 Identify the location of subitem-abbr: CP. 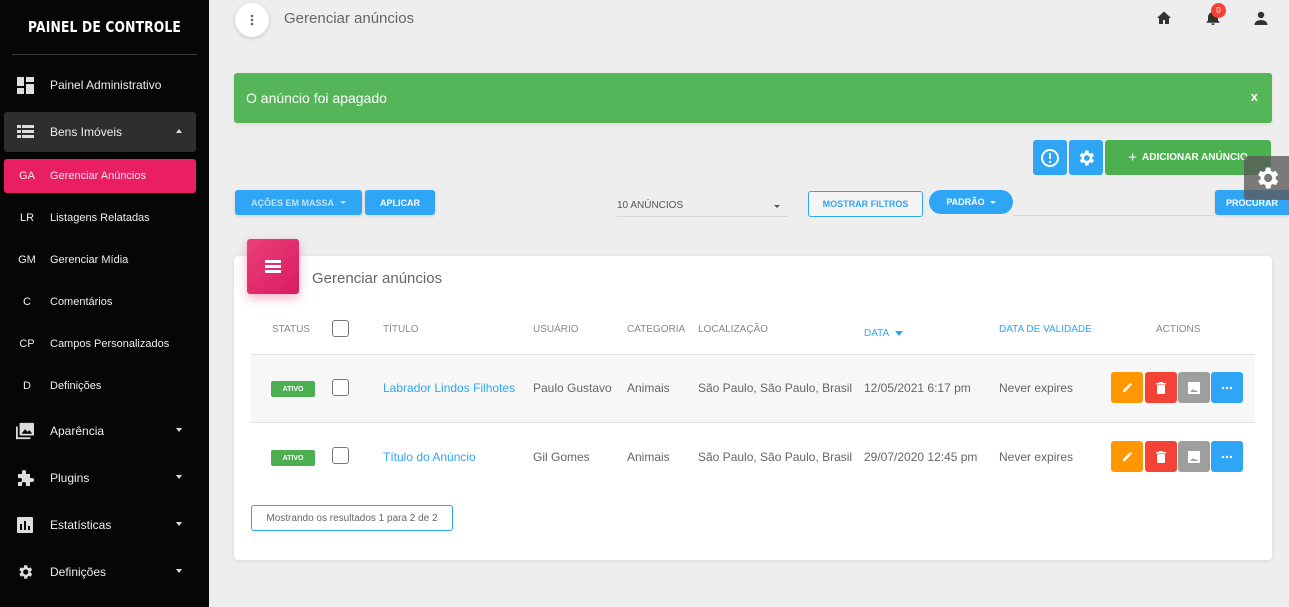
(27, 344).